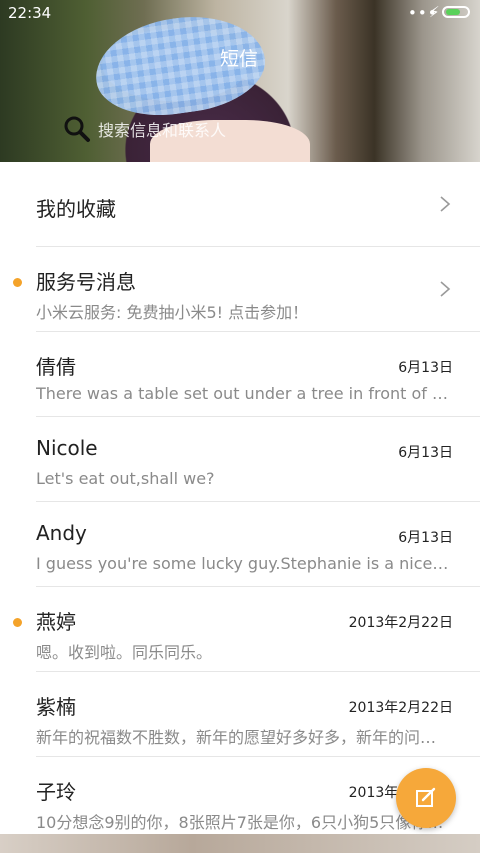 The width and height of the screenshot is (480, 853). What do you see at coordinates (162, 130) in the screenshot?
I see `search-placeholder: 搜索信息和联系人` at bounding box center [162, 130].